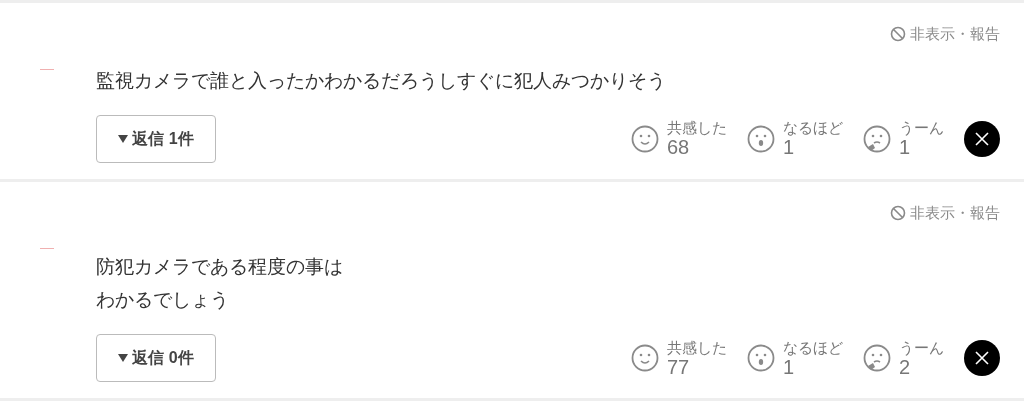  Describe the element at coordinates (678, 366) in the screenshot. I see `reaction-count: 77` at that location.